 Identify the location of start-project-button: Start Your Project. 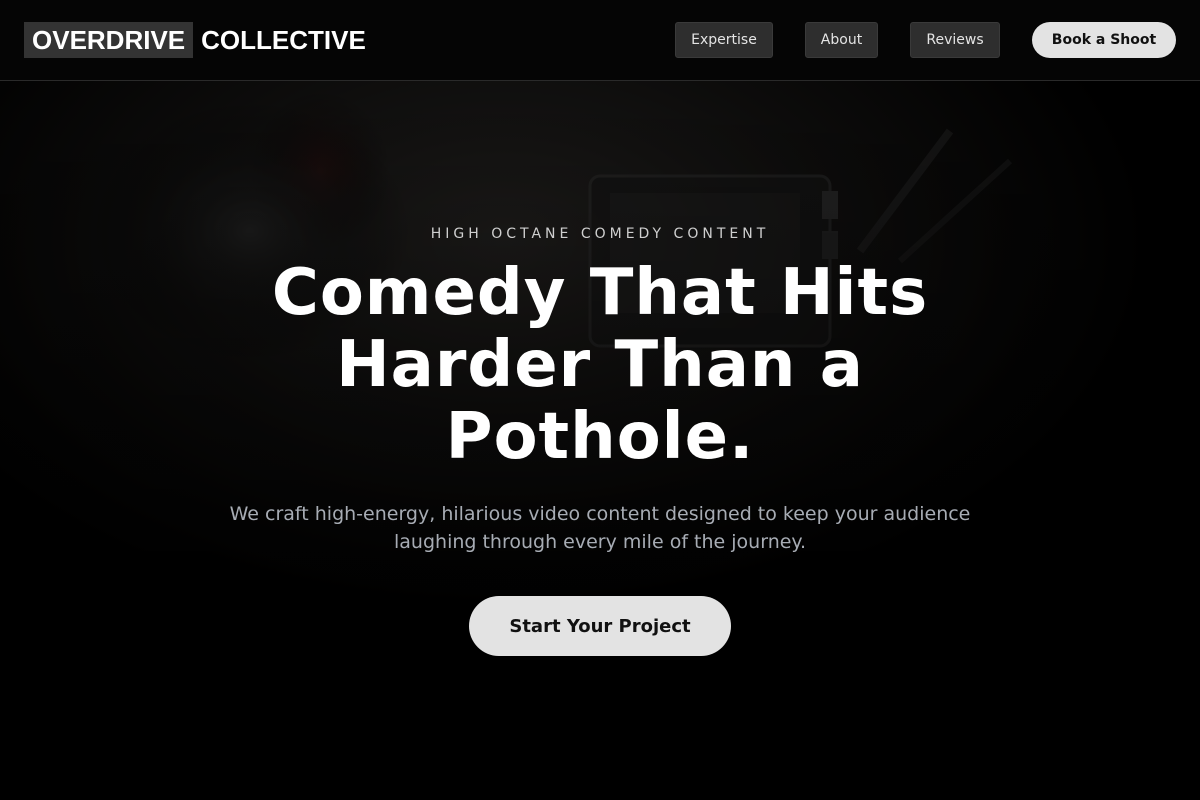
(600, 626).